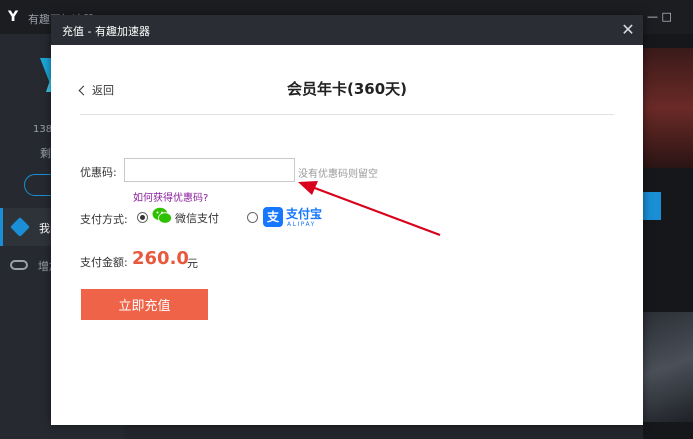 The height and width of the screenshot is (439, 693). What do you see at coordinates (104, 262) in the screenshot?
I see `amount-label: 支付金额:` at bounding box center [104, 262].